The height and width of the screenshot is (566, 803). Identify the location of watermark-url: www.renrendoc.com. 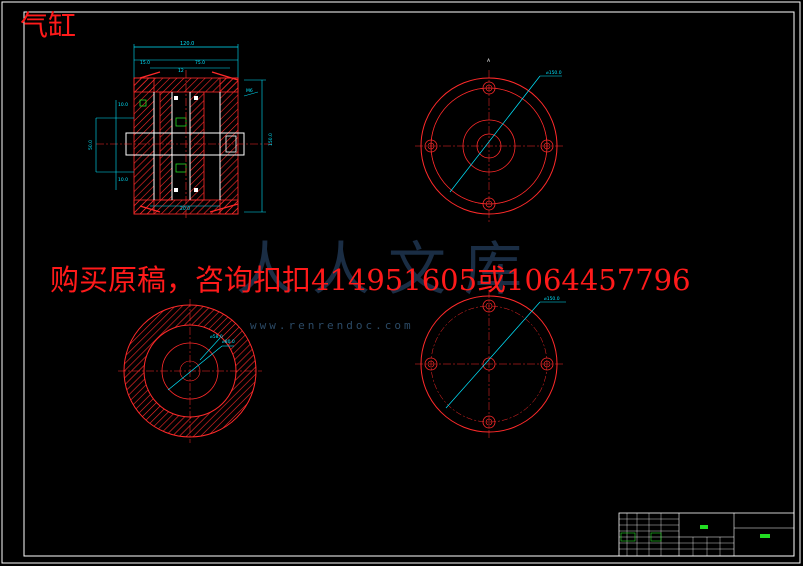
(332, 325).